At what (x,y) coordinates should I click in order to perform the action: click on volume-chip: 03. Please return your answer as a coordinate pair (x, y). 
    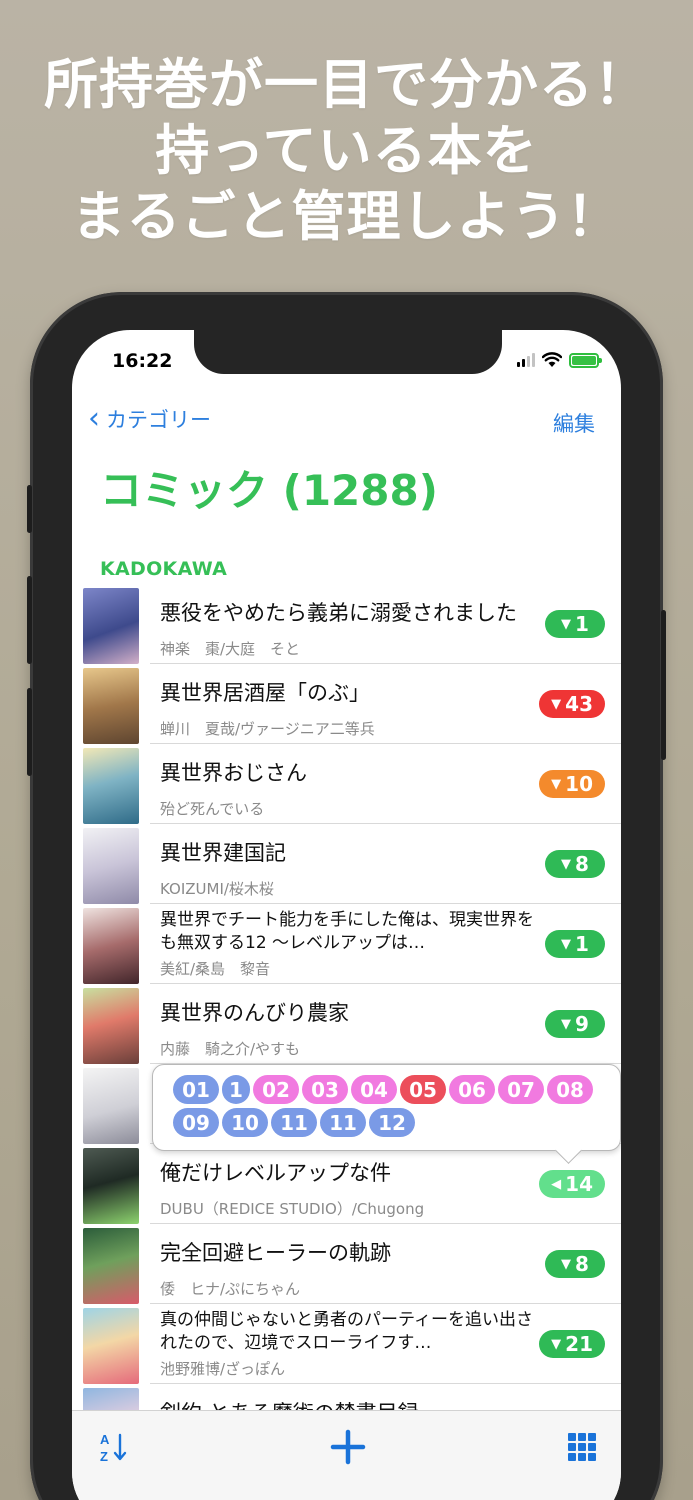
    Looking at the image, I should click on (325, 1089).